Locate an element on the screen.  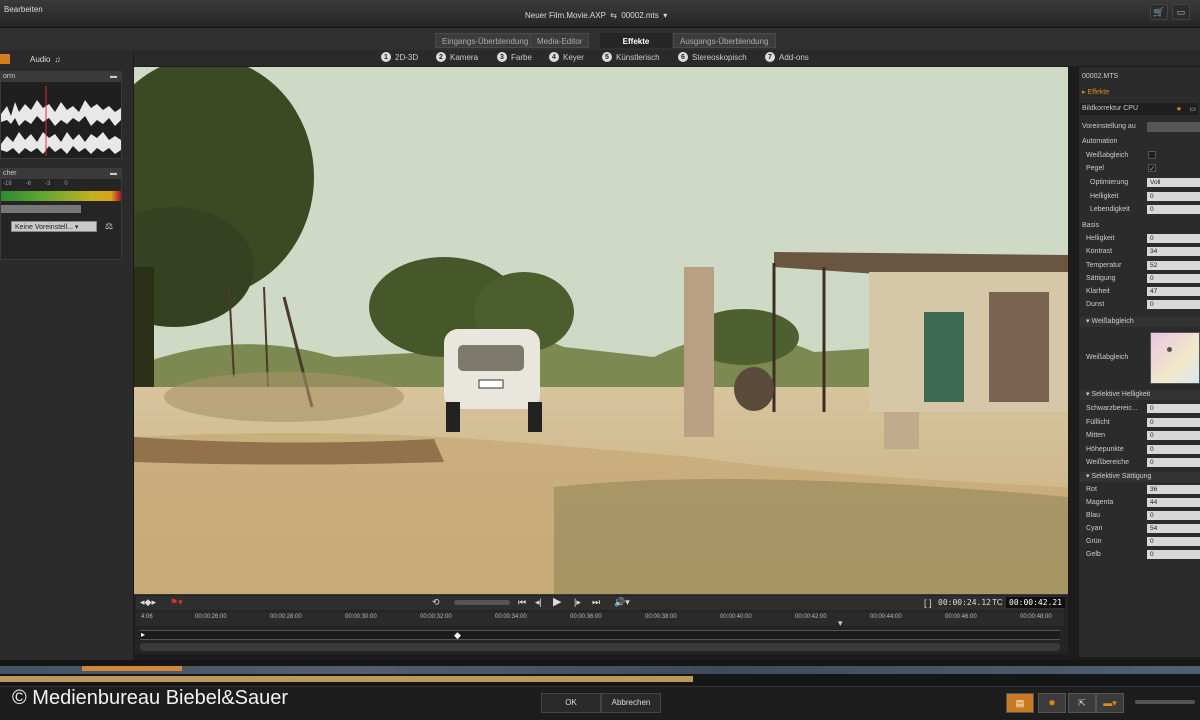
meter-label: -6 is located at coordinates (28, 184).